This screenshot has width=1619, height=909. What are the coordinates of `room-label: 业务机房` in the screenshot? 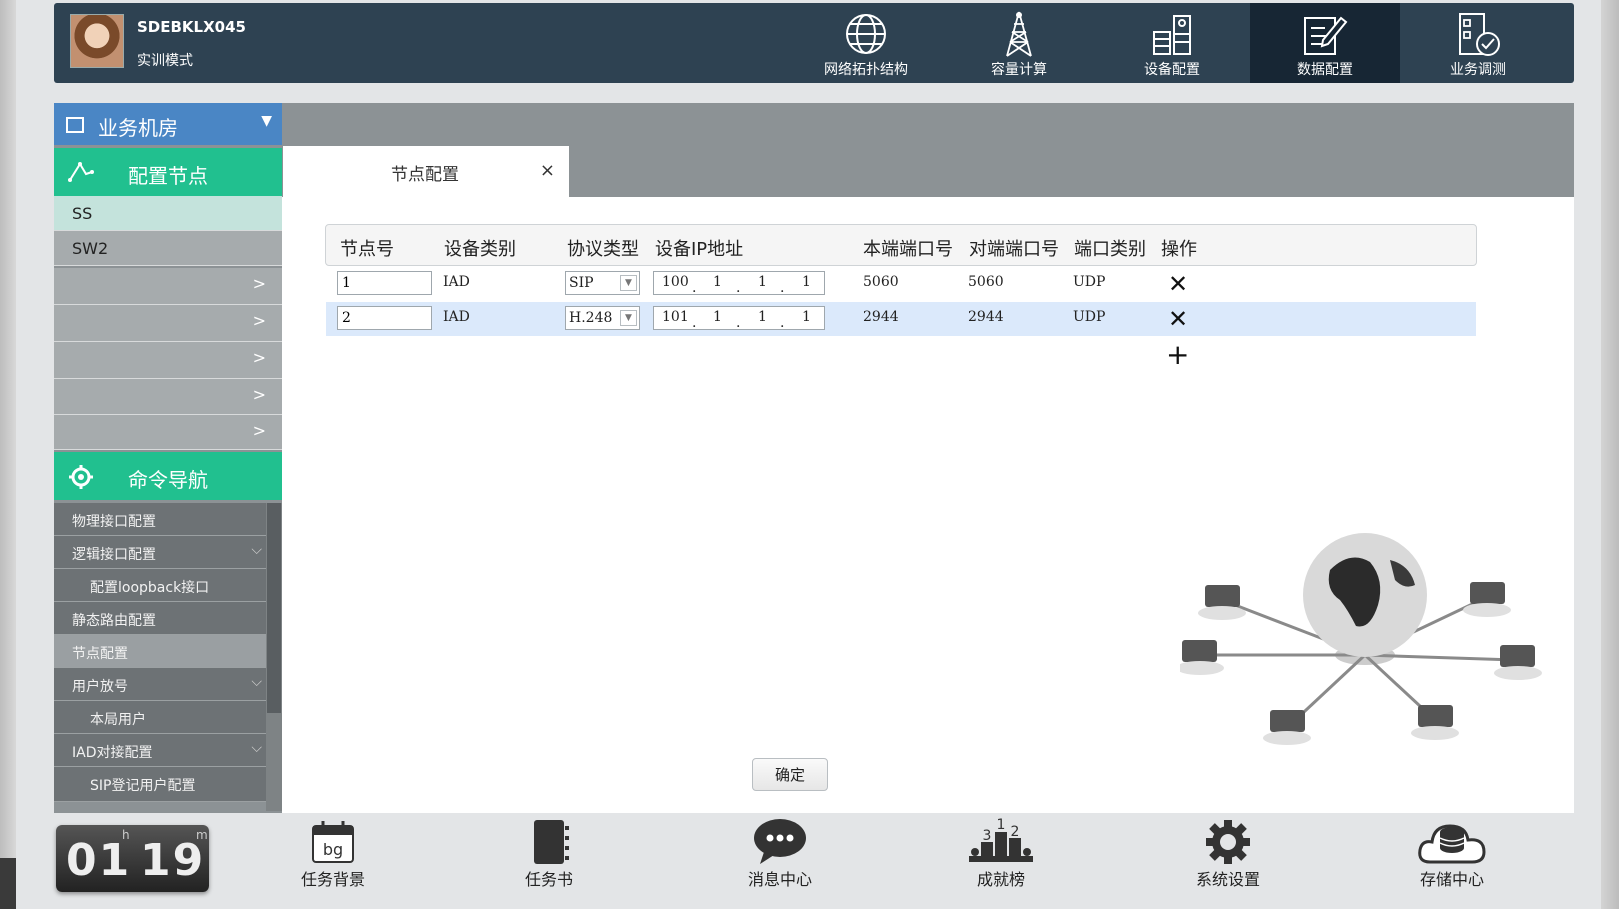 It's located at (138, 128).